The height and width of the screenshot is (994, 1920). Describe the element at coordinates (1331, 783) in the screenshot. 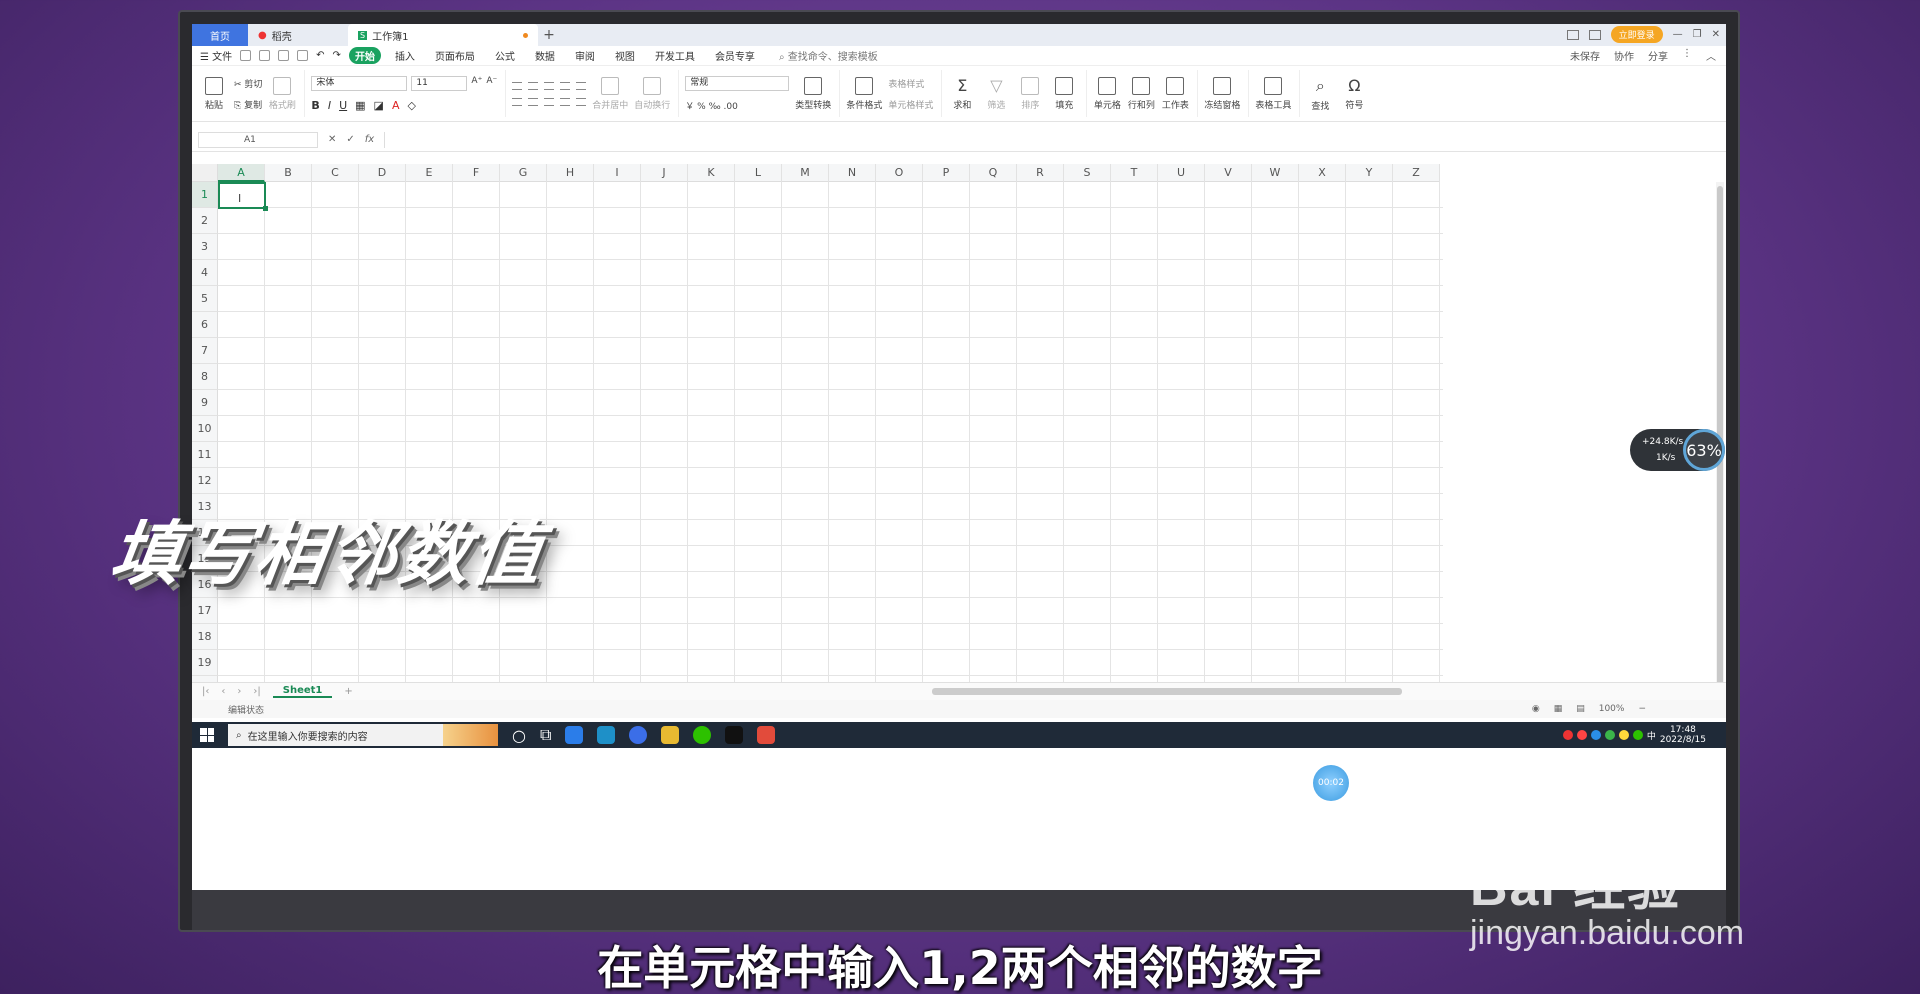

I see `recording-timer: 00:02` at that location.